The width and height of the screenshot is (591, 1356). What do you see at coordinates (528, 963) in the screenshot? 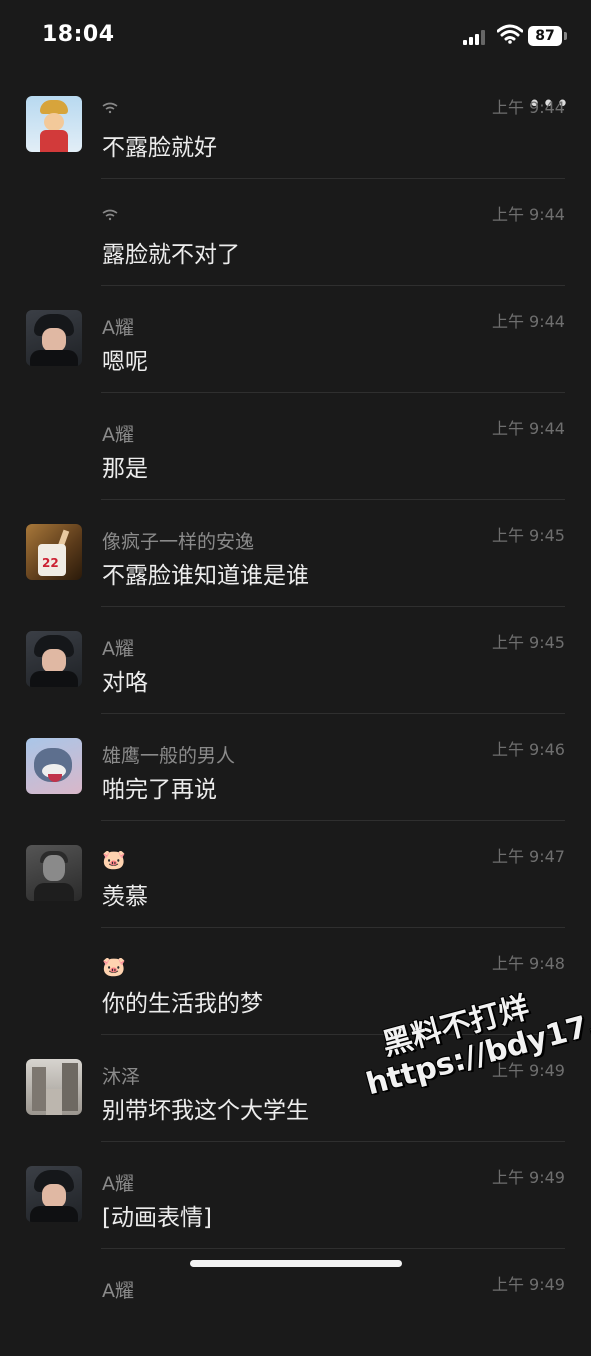
I see `message-time: 上午 9:48` at bounding box center [528, 963].